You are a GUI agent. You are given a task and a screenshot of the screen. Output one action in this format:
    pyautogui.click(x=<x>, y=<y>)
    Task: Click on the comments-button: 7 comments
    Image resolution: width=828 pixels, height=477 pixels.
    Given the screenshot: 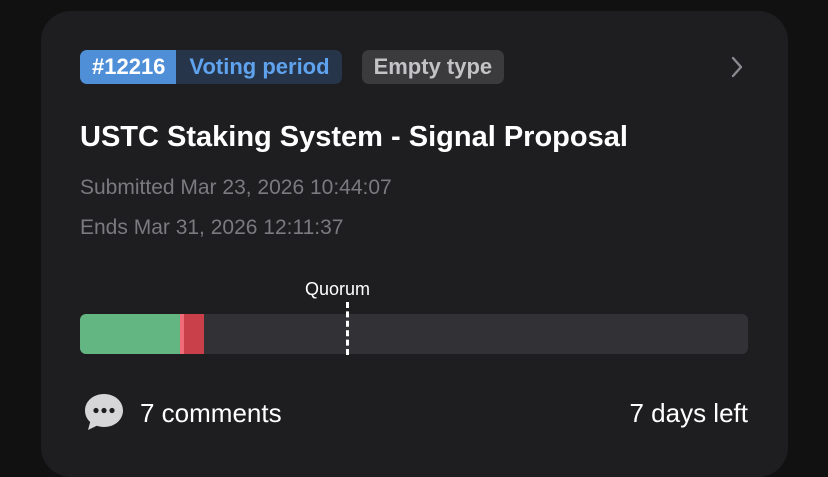 What is the action you would take?
    pyautogui.click(x=204, y=413)
    